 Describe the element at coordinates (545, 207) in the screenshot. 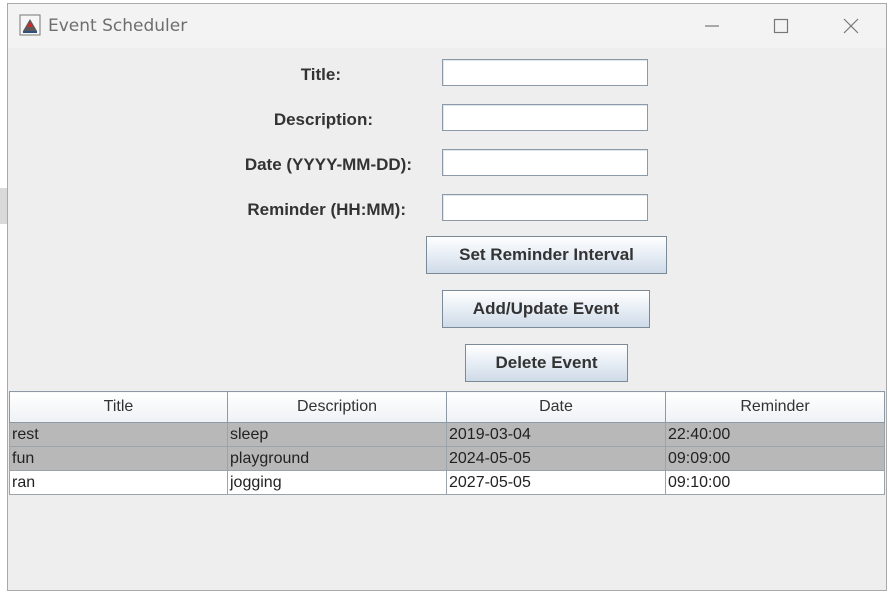

I see `reminder-field` at that location.